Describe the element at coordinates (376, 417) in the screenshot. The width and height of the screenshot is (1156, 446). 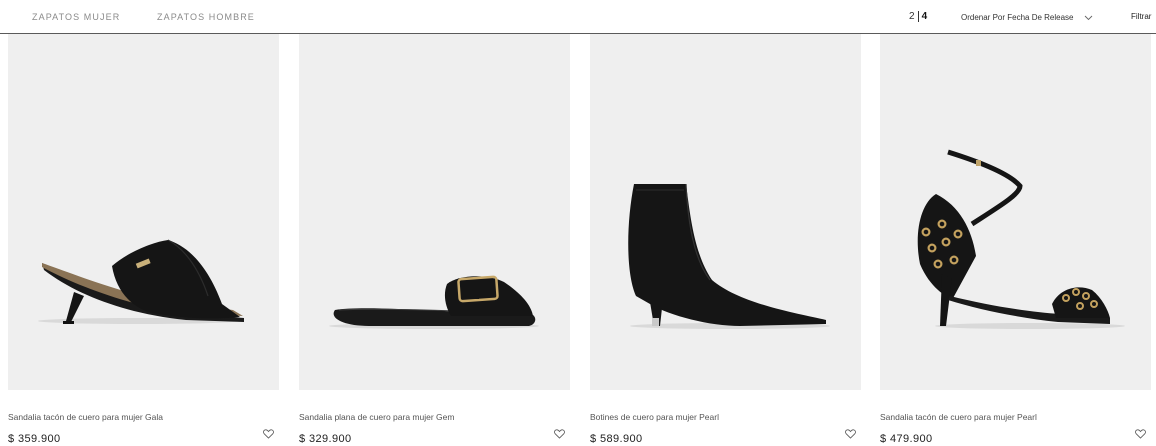
I see `product-name: Sandalia plana de cuero para mujer Gem` at that location.